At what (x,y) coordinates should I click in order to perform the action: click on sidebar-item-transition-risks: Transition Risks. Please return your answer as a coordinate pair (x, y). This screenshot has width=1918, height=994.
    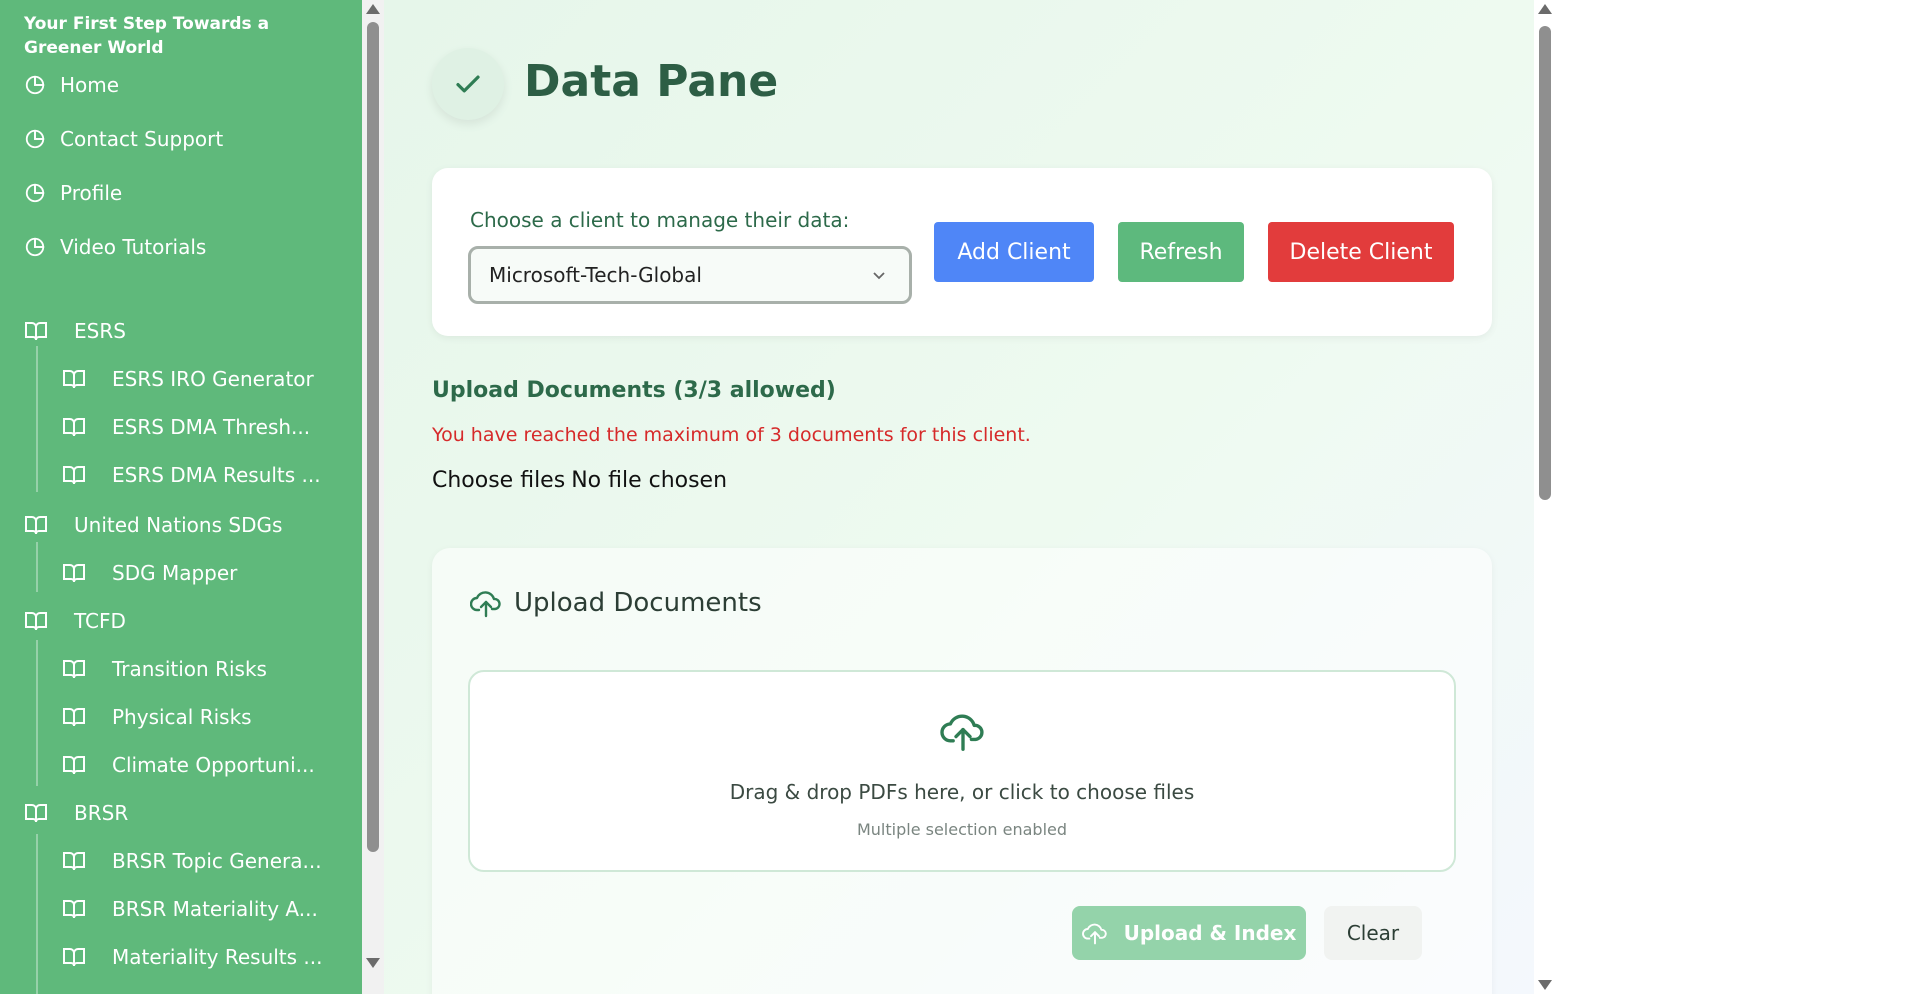
    Looking at the image, I should click on (164, 669).